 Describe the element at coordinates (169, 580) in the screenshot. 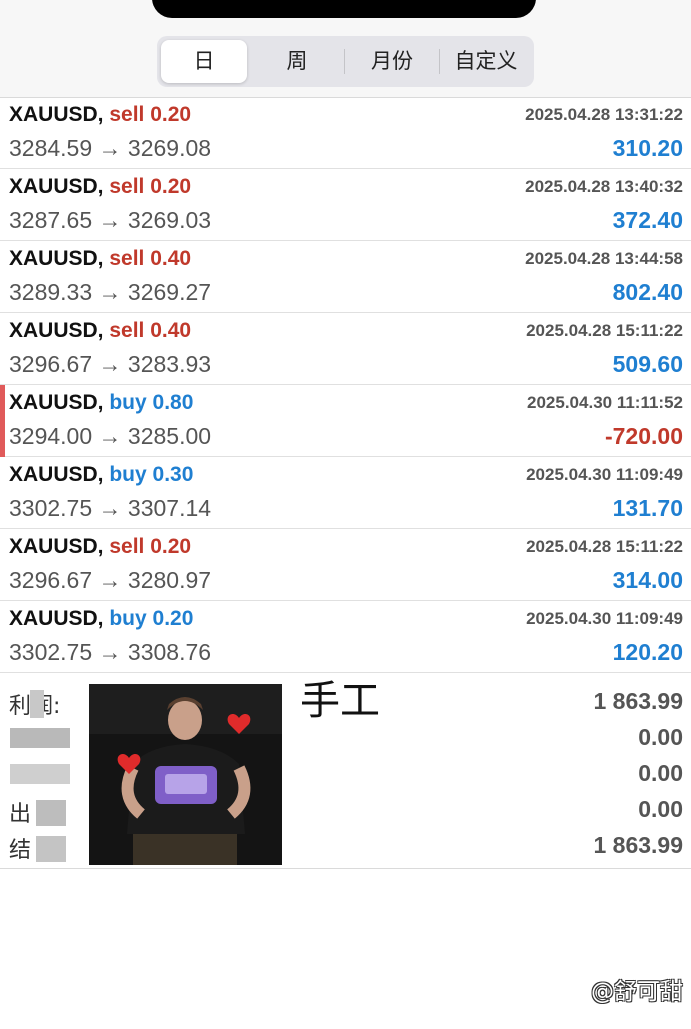

I see `close-price: 3280.97` at that location.